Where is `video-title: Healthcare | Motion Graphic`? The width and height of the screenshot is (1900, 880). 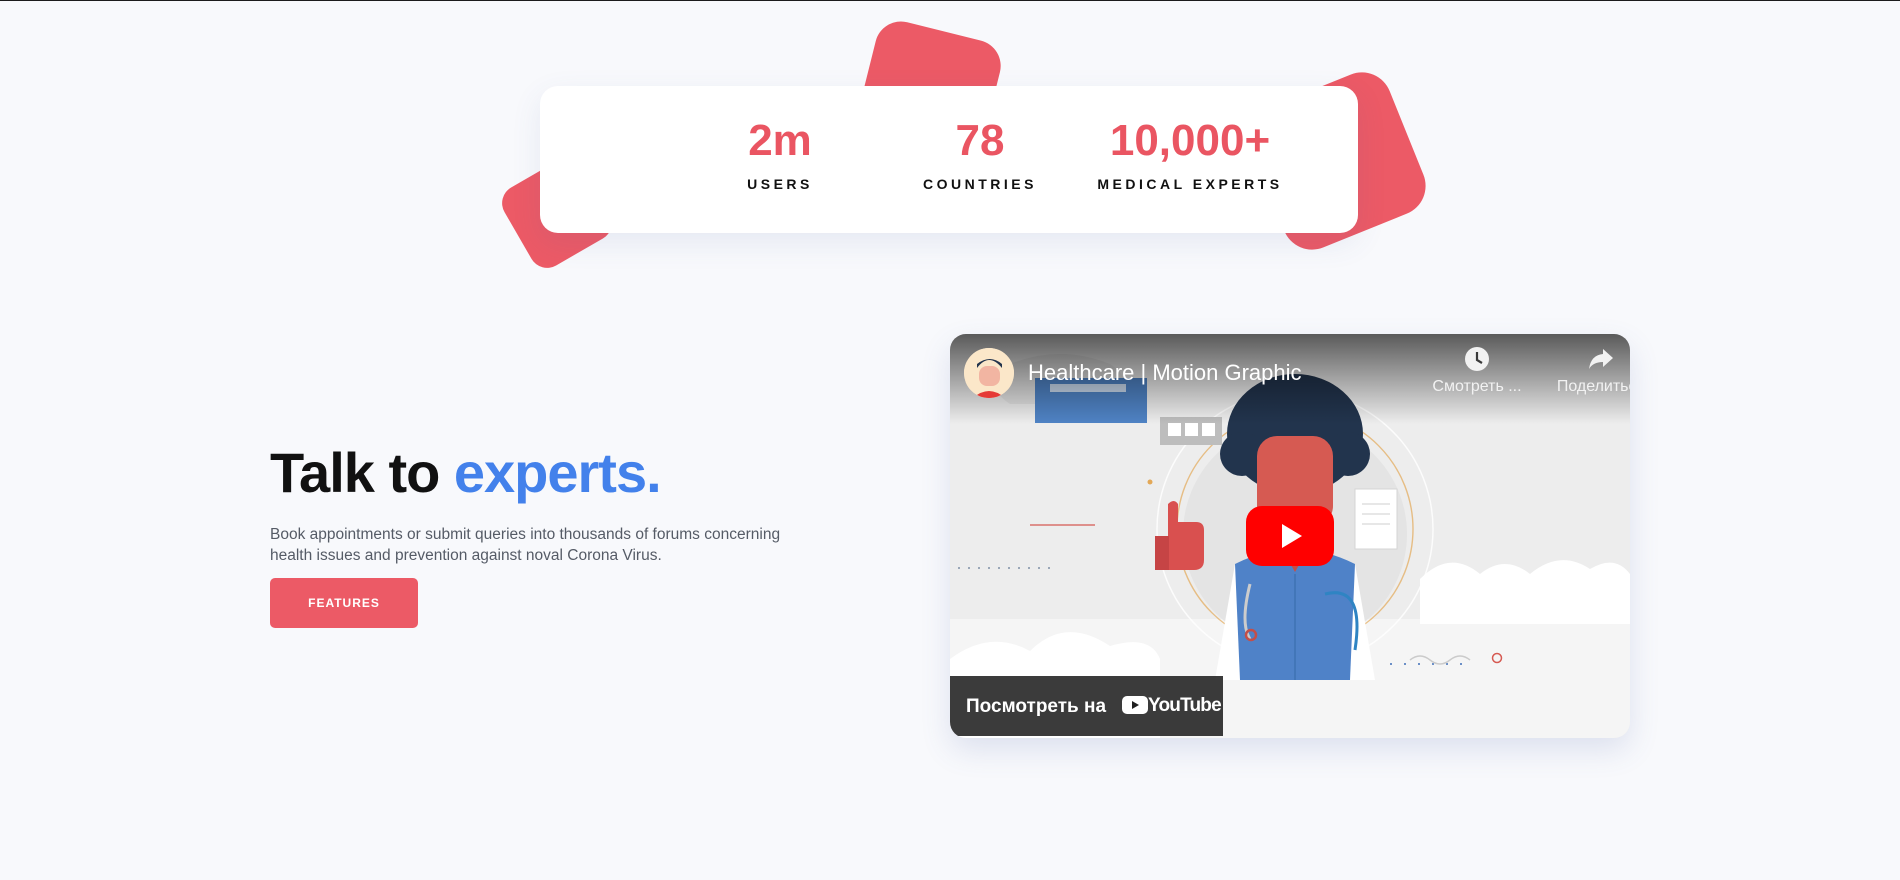 video-title: Healthcare | Motion Graphic is located at coordinates (1165, 373).